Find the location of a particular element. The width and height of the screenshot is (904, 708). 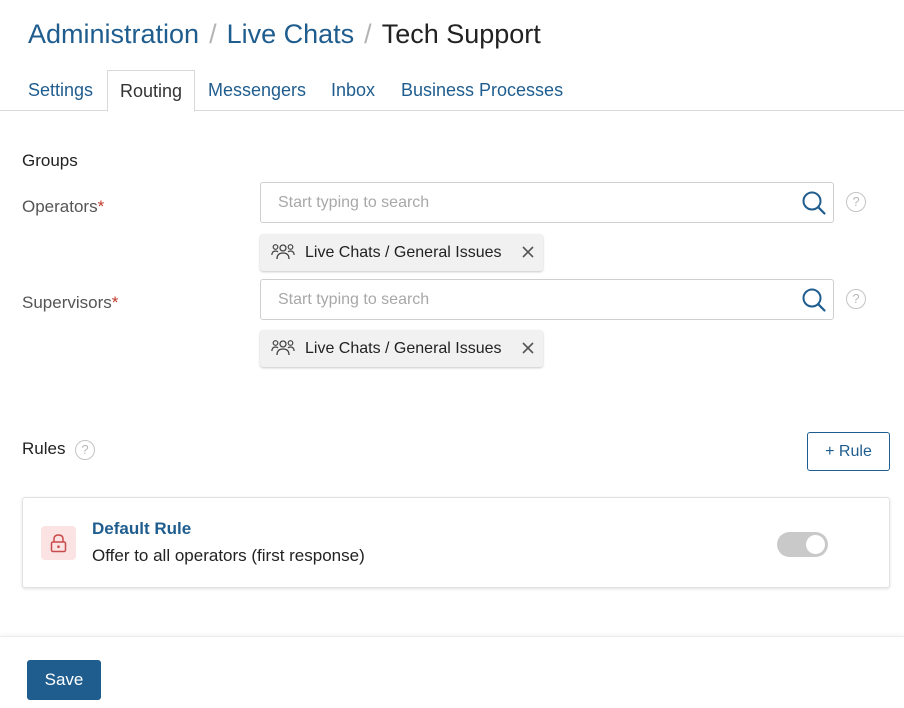

supervisors-label: Supervisors* is located at coordinates (70, 303).